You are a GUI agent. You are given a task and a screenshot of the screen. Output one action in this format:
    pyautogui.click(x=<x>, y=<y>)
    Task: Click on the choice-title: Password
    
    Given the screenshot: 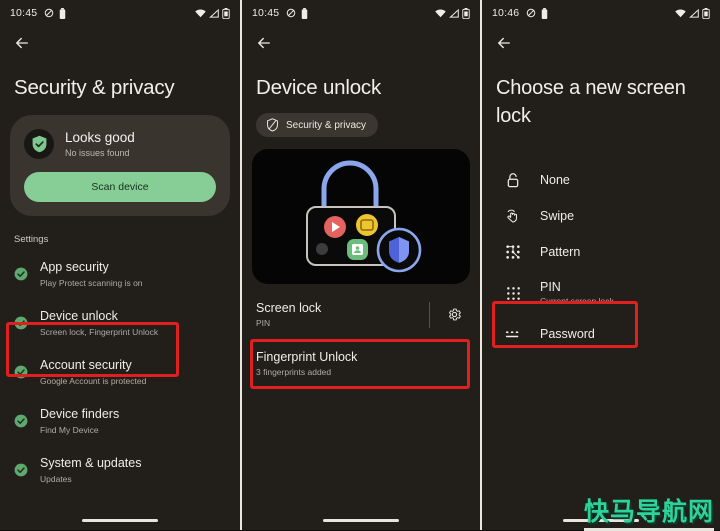 What is the action you would take?
    pyautogui.click(x=567, y=334)
    